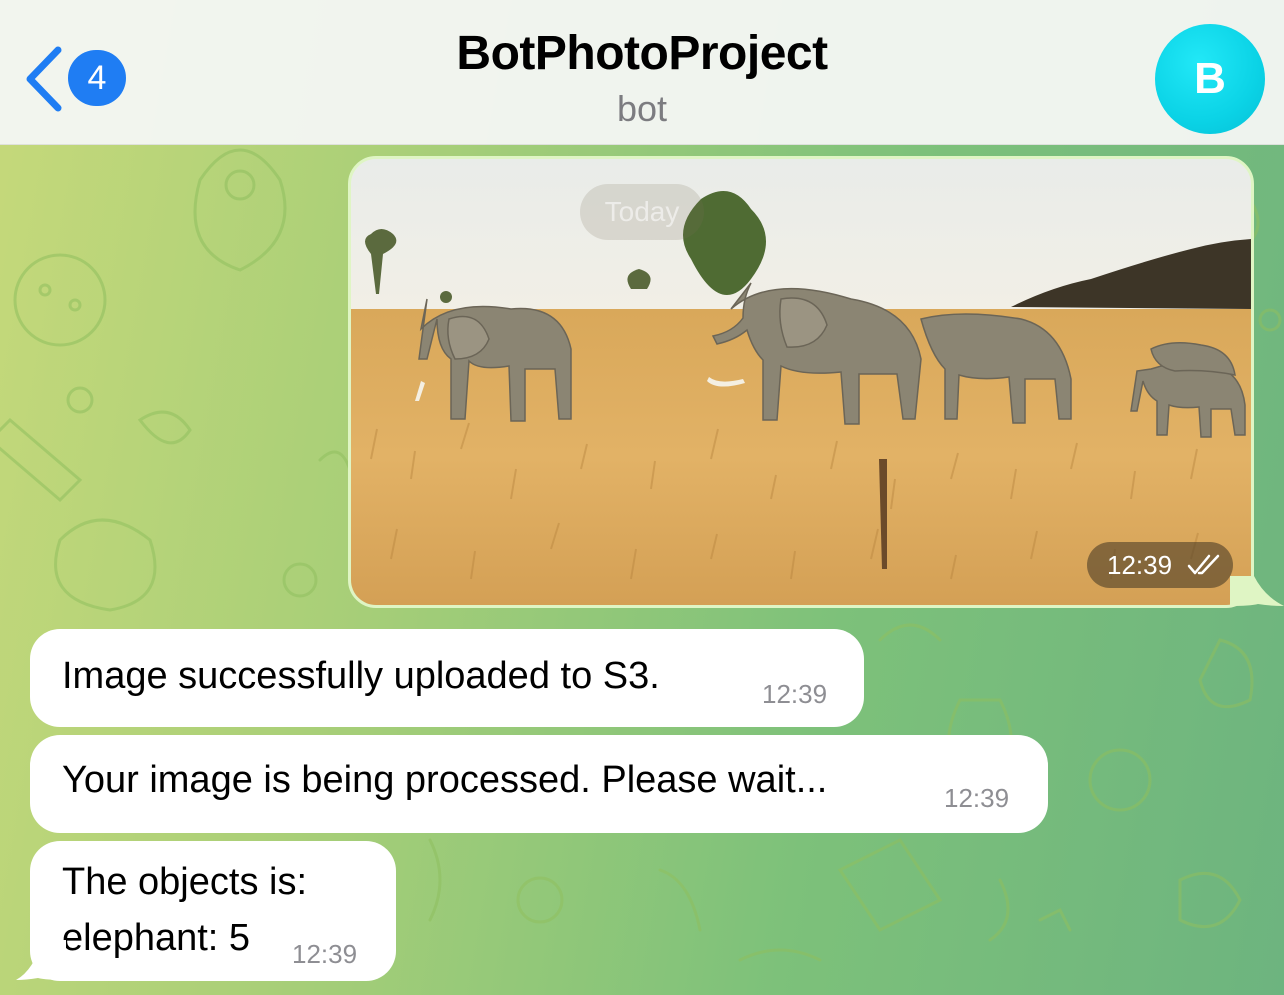  I want to click on incoming-bubble-tail, so click(41, 960).